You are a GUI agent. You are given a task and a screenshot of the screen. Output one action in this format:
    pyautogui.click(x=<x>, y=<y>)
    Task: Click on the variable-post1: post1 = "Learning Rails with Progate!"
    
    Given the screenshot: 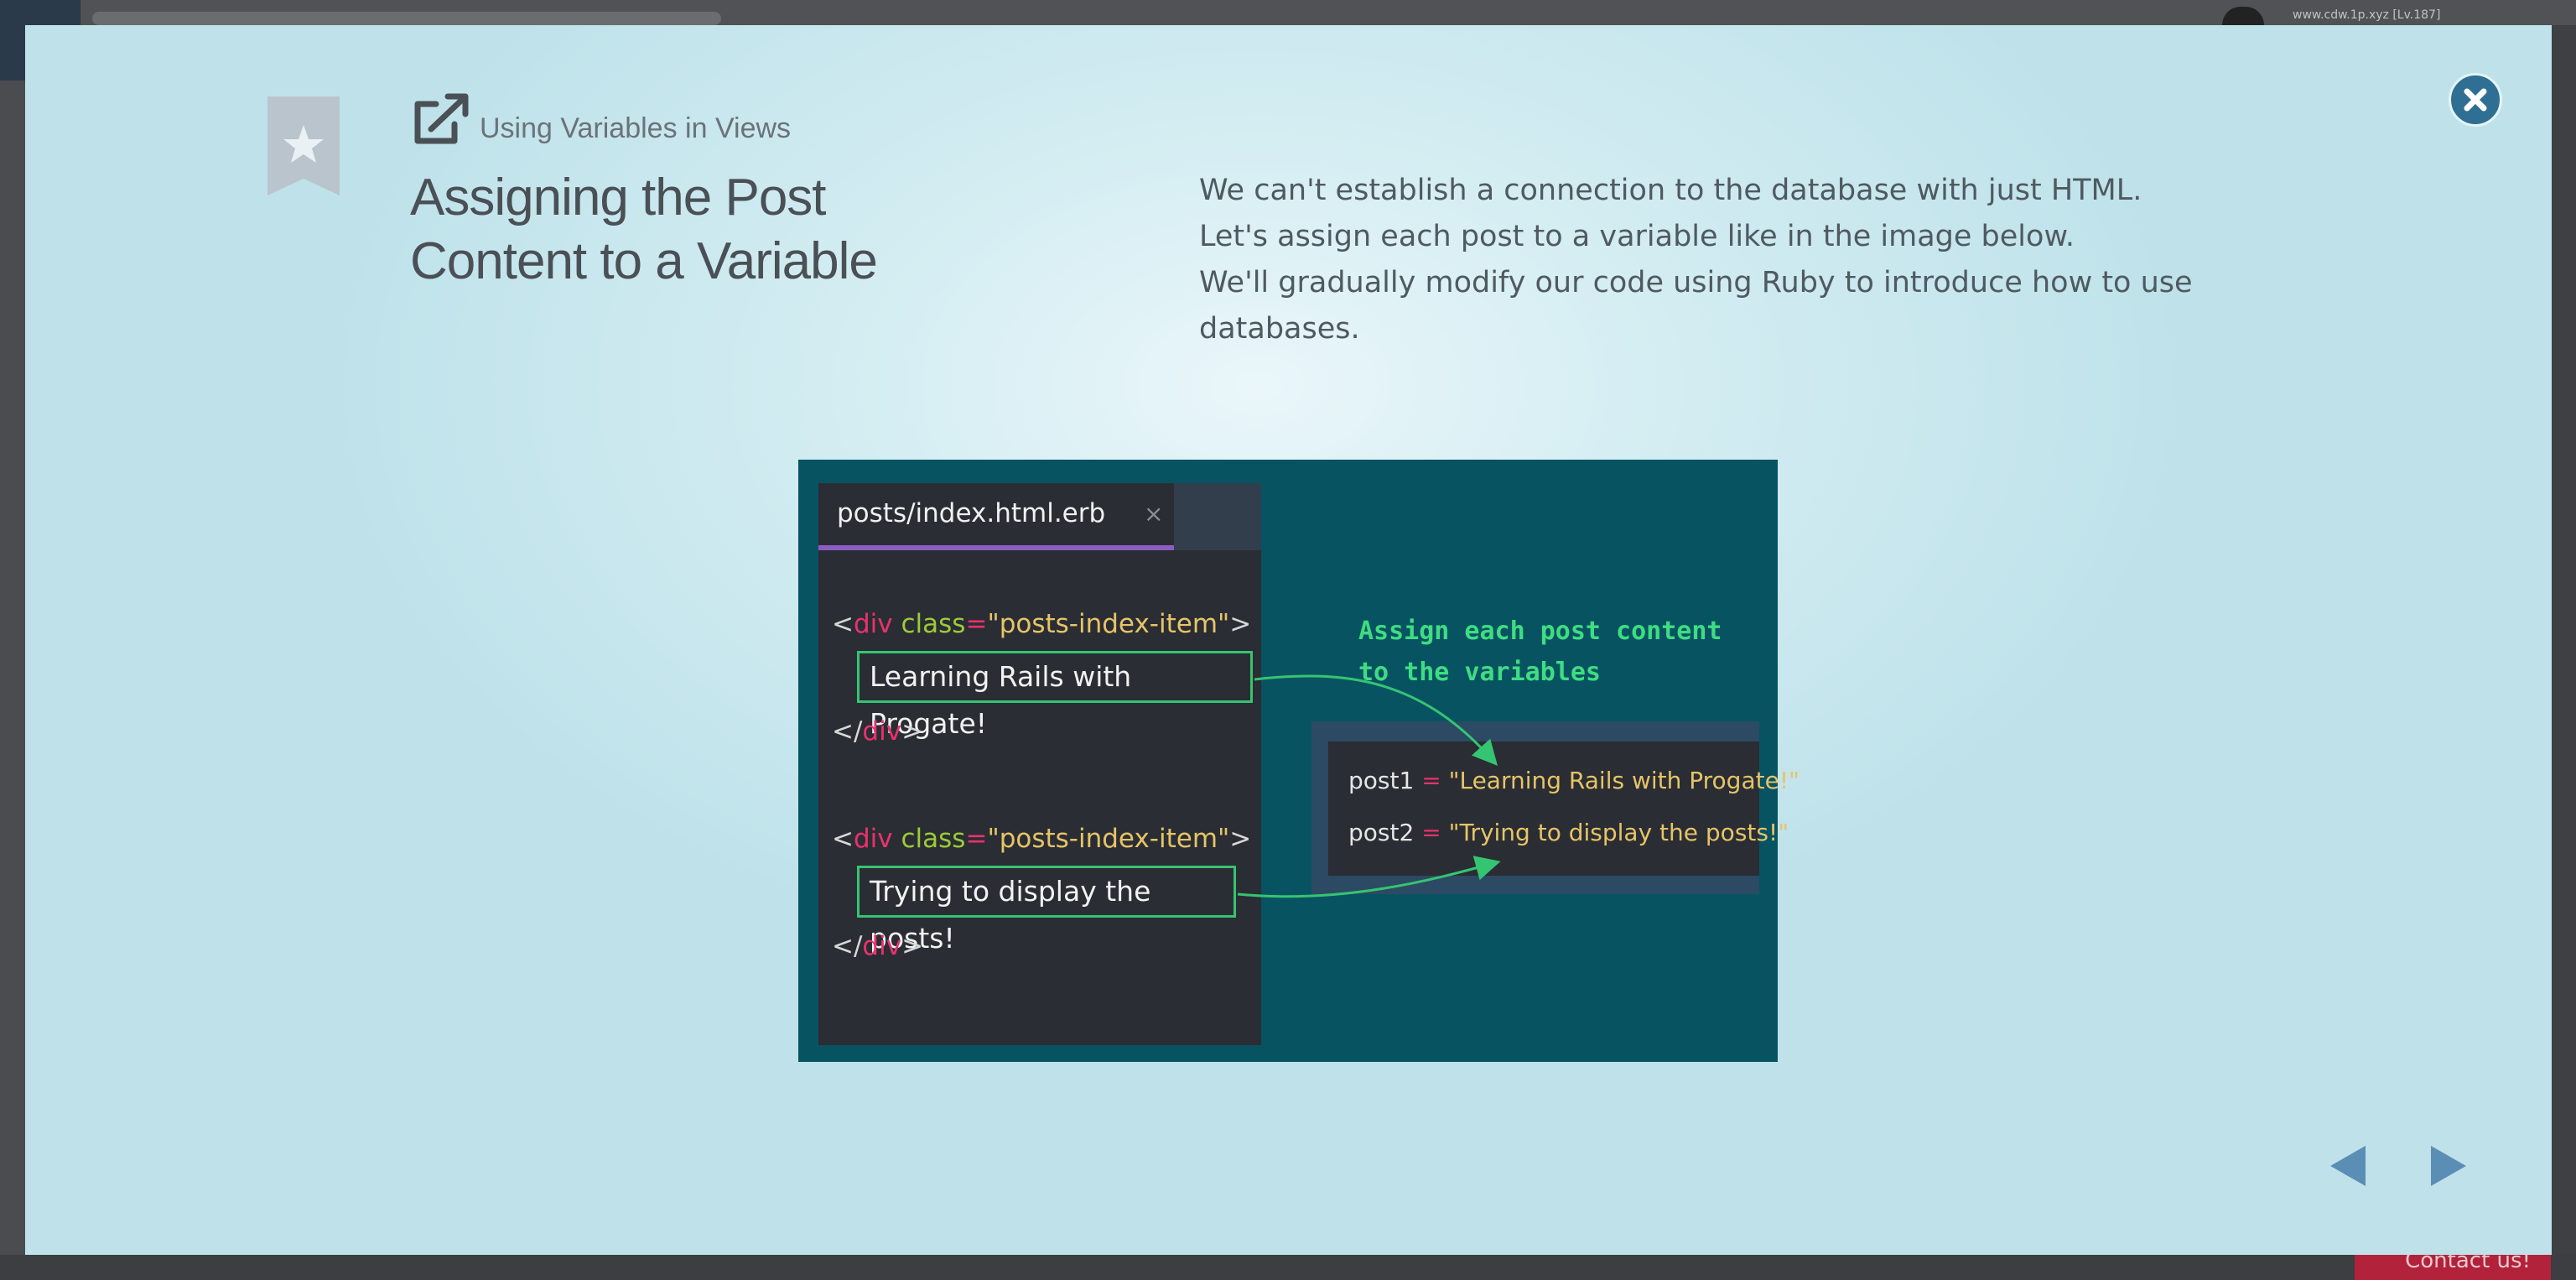 What is the action you would take?
    pyautogui.click(x=1574, y=780)
    